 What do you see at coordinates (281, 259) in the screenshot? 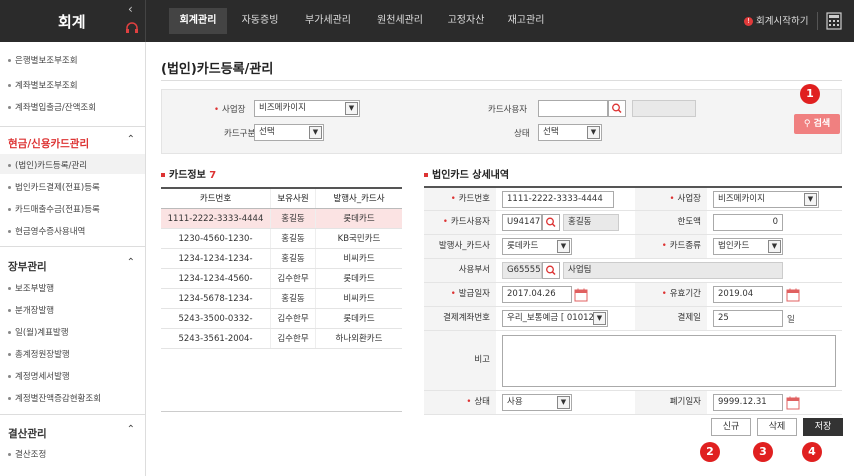
I see `table-row: 1234-1234-1234- 홍길동 비씨카드` at bounding box center [281, 259].